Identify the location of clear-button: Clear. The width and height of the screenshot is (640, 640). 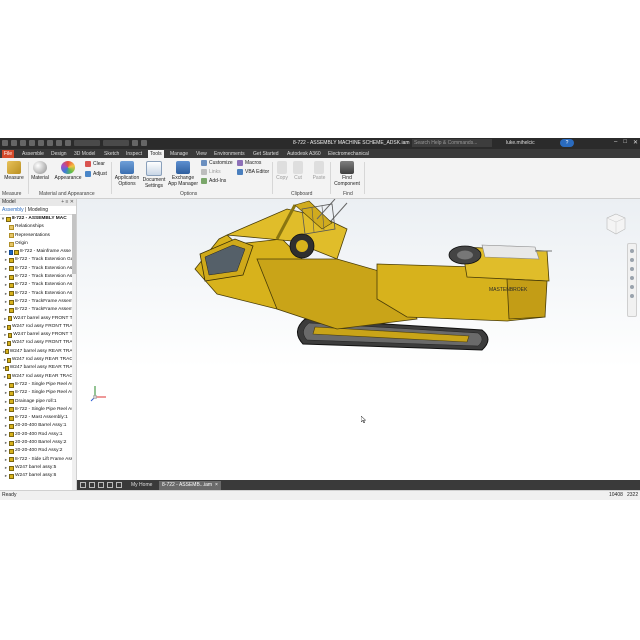
(95, 164).